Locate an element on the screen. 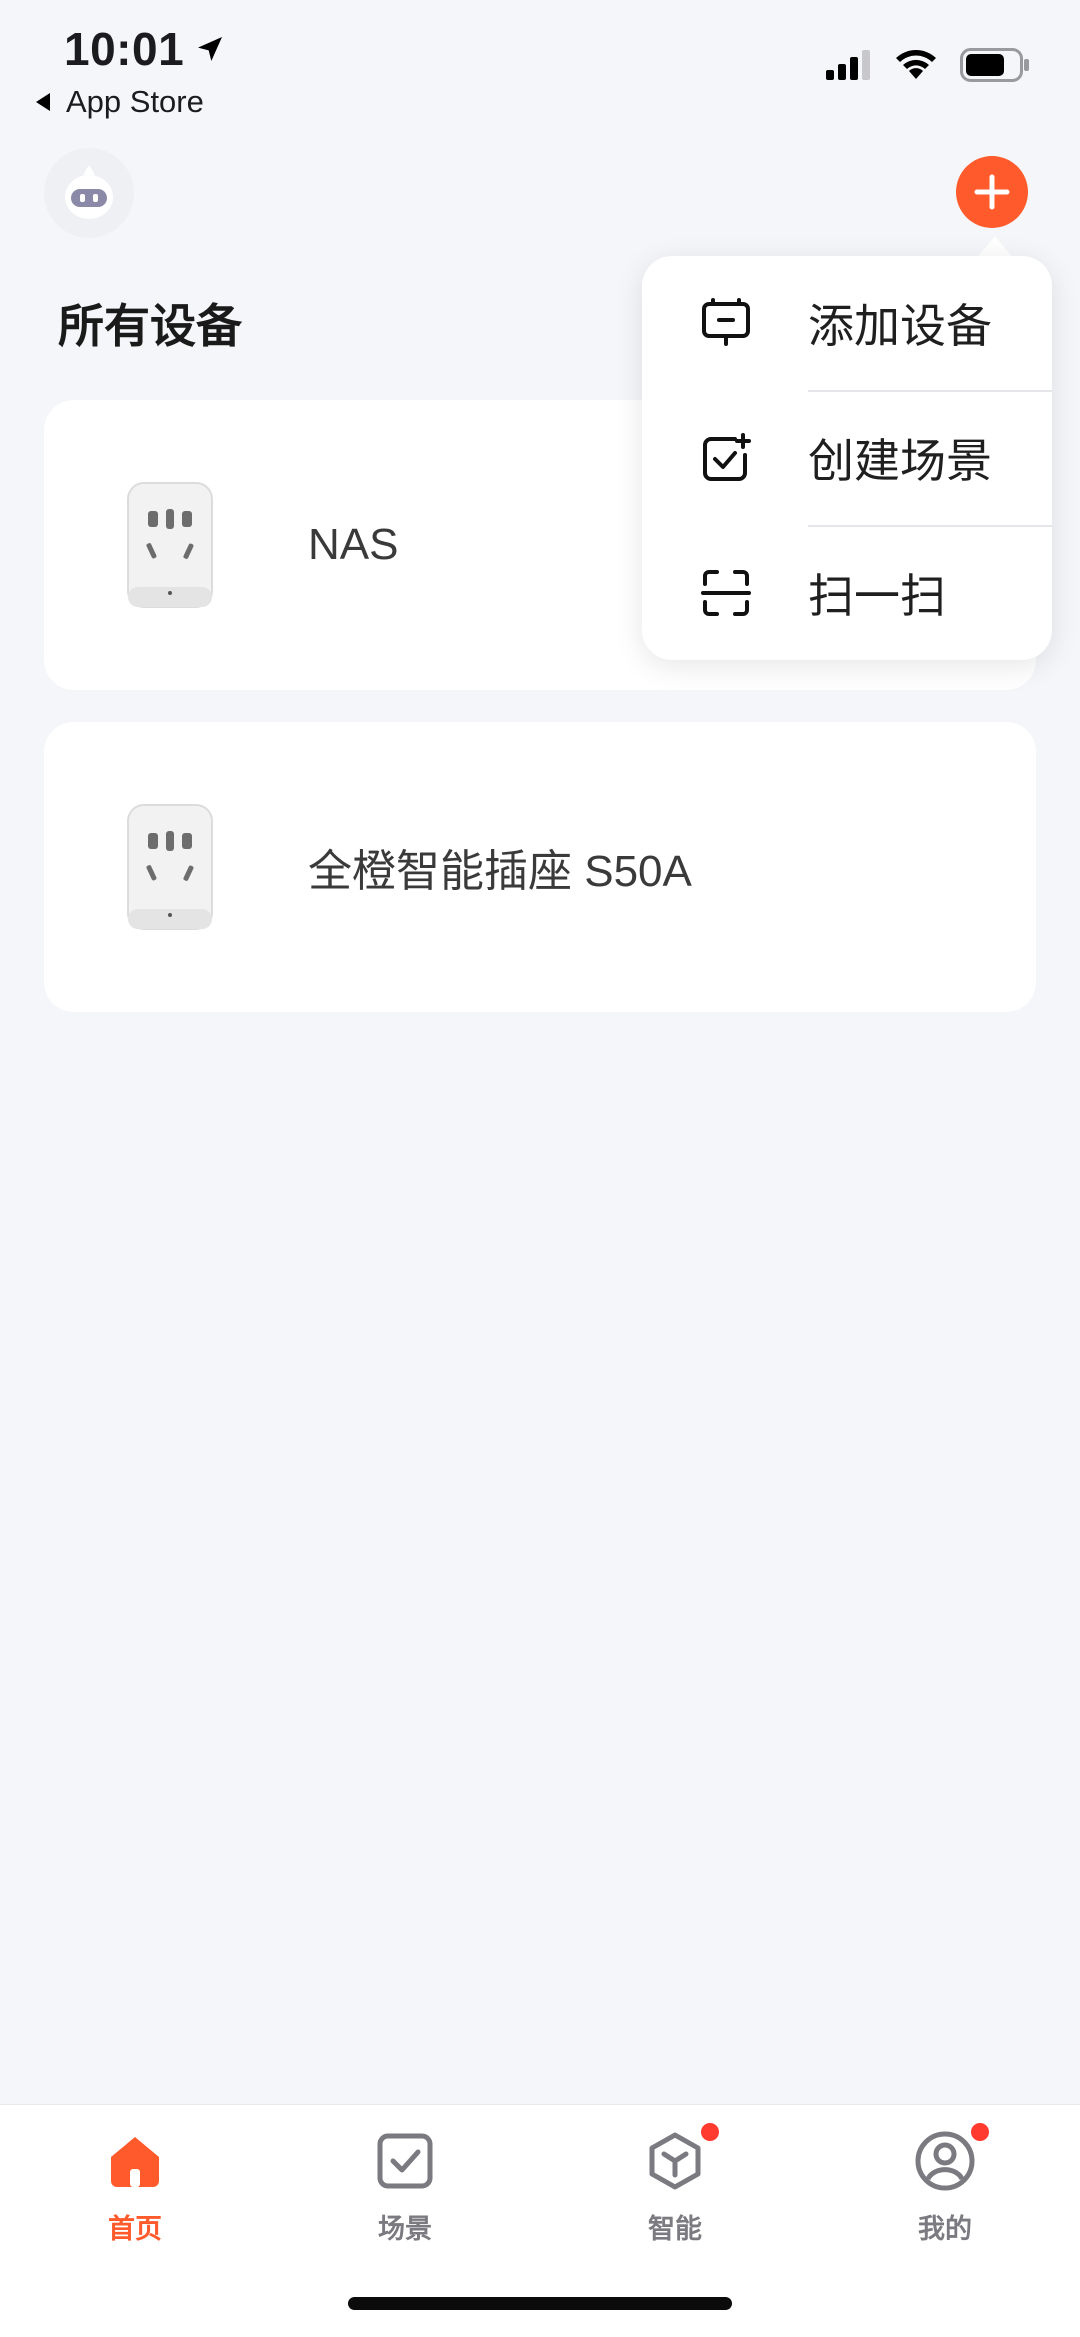  popup-arrow is located at coordinates (995, 247).